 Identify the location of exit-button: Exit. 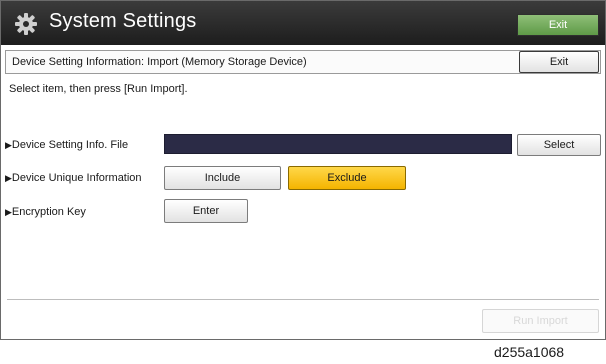
(559, 62).